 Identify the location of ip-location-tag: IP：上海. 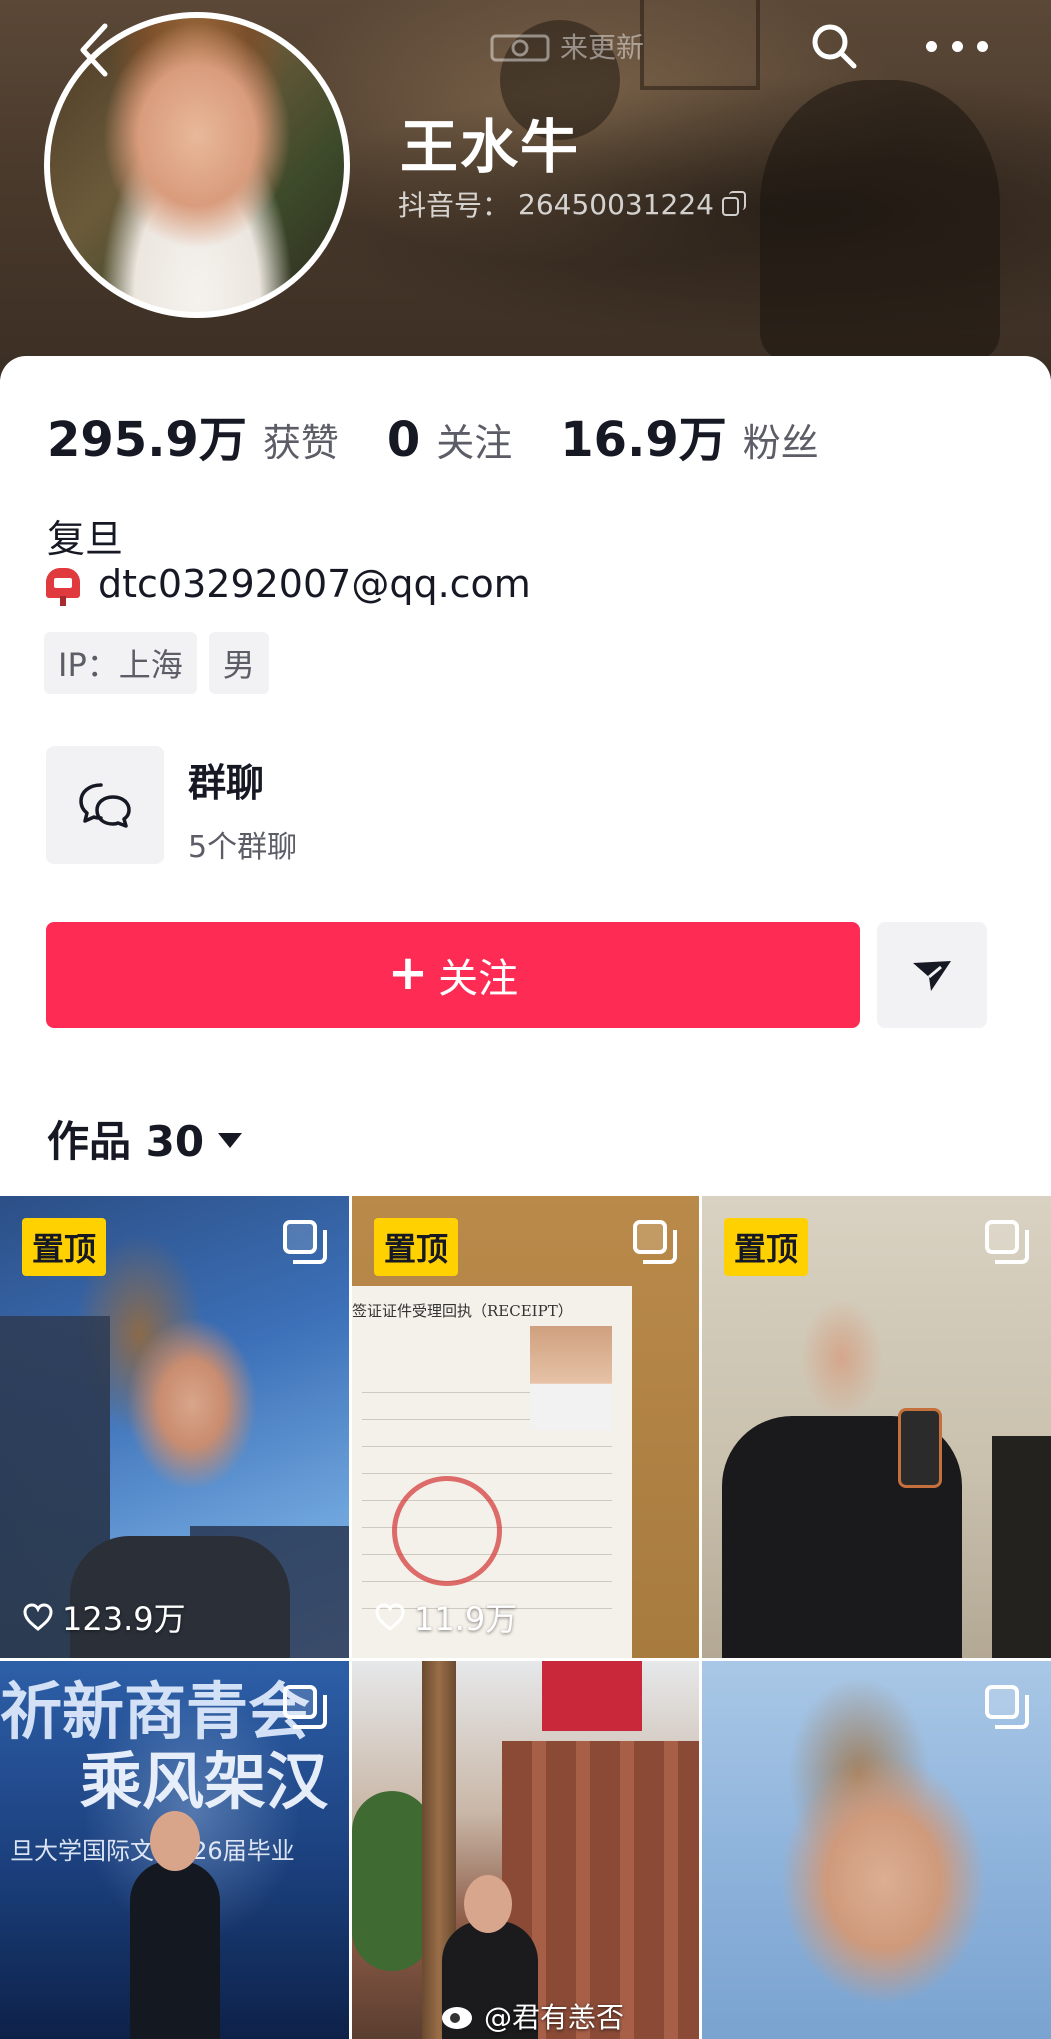
(120, 663).